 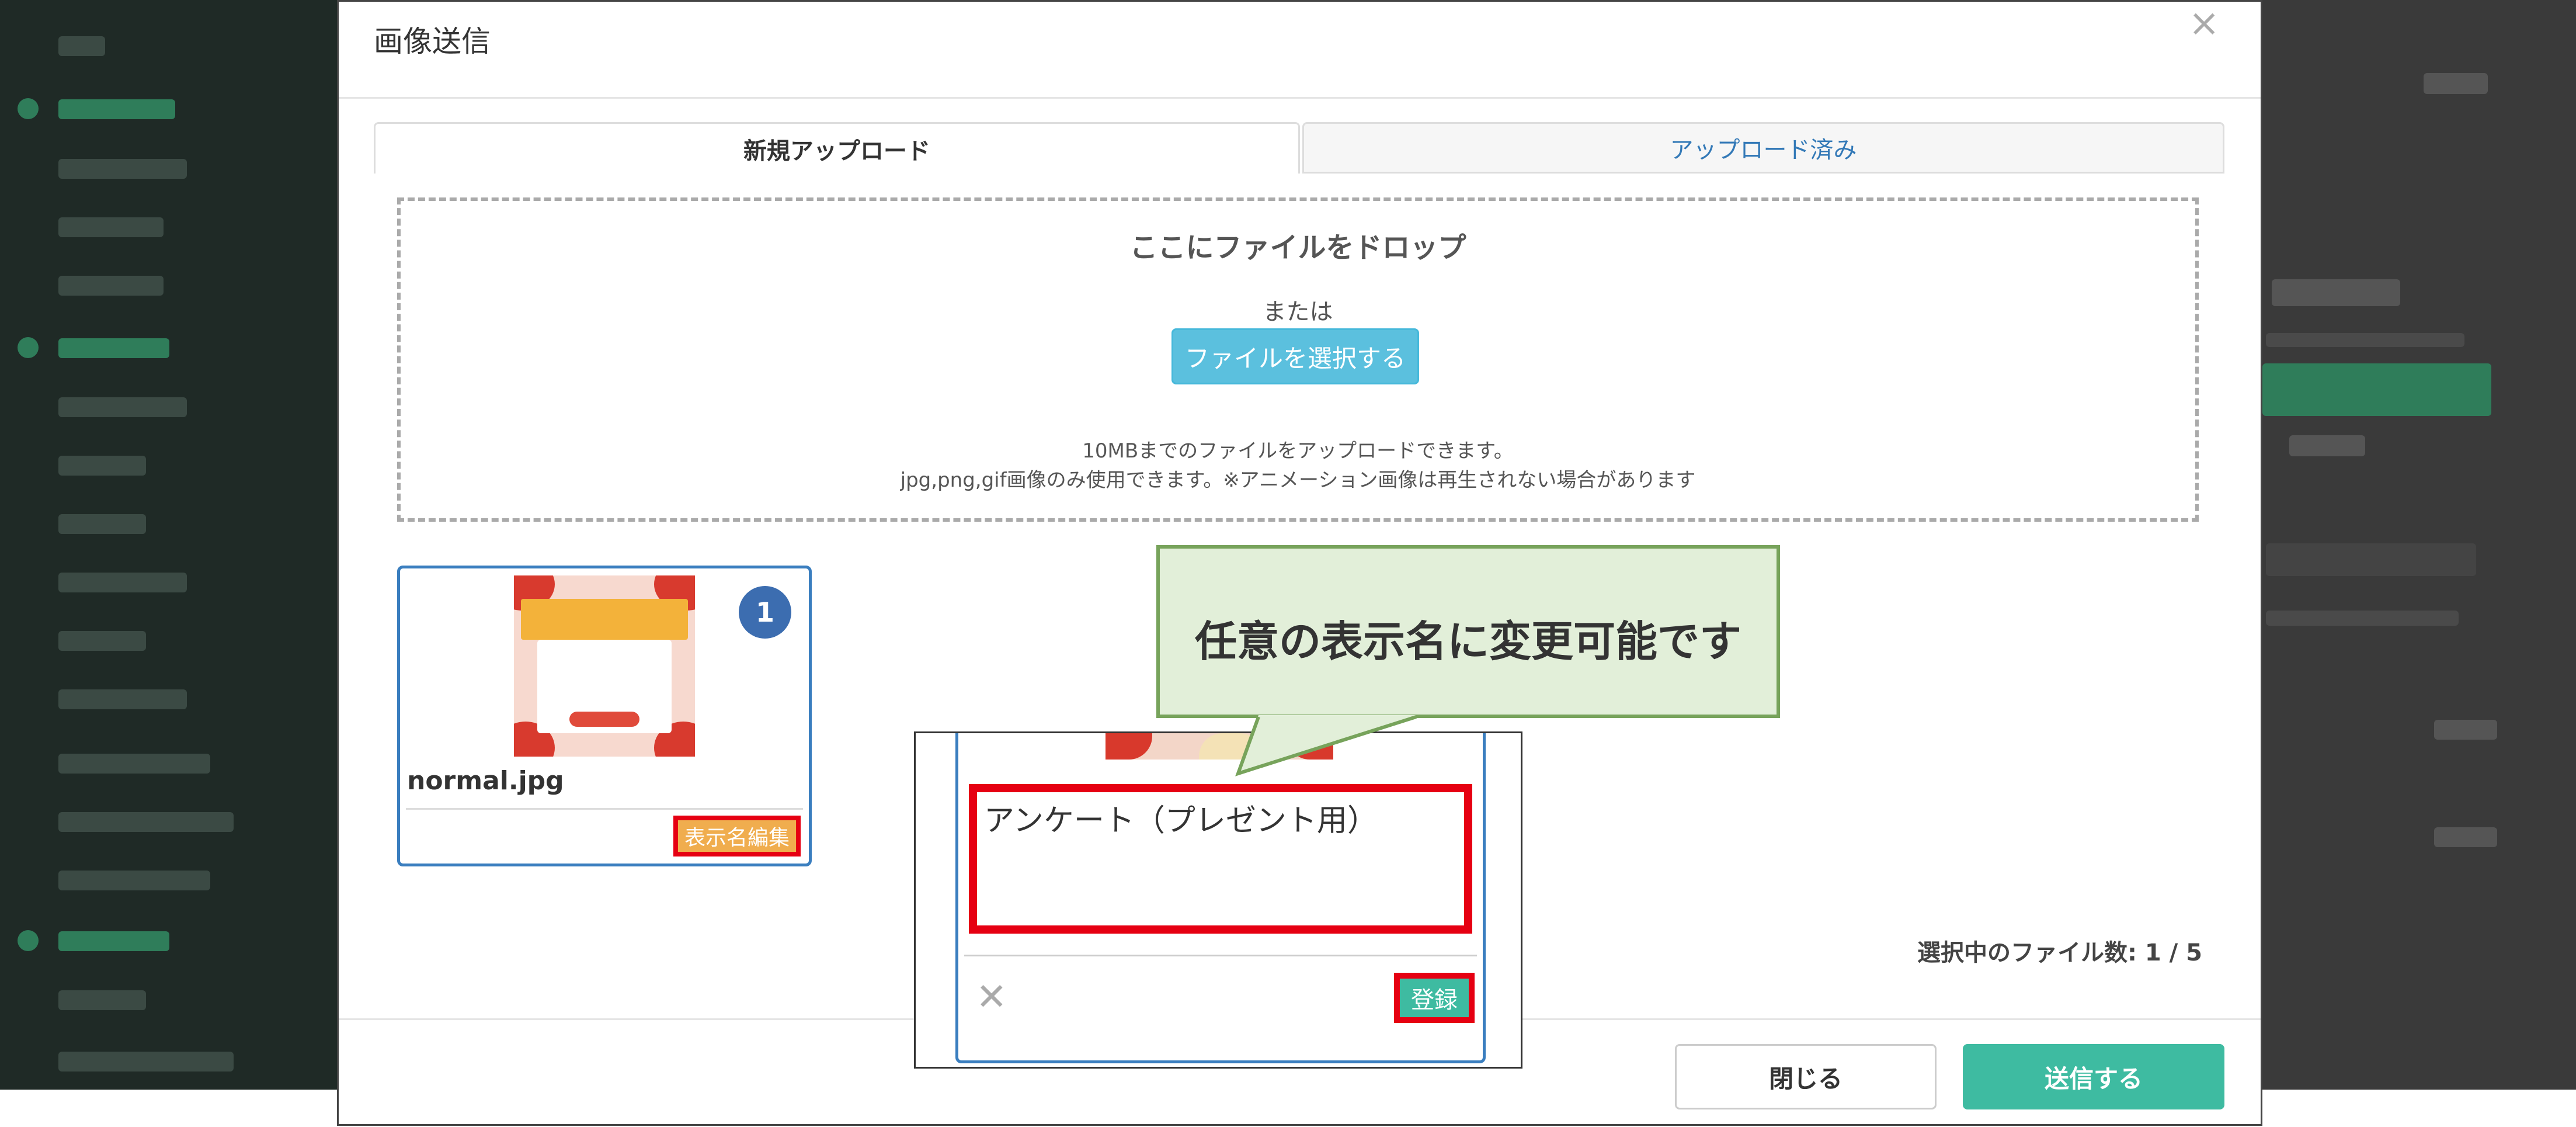 What do you see at coordinates (1326, 745) in the screenshot?
I see `callout-tail` at bounding box center [1326, 745].